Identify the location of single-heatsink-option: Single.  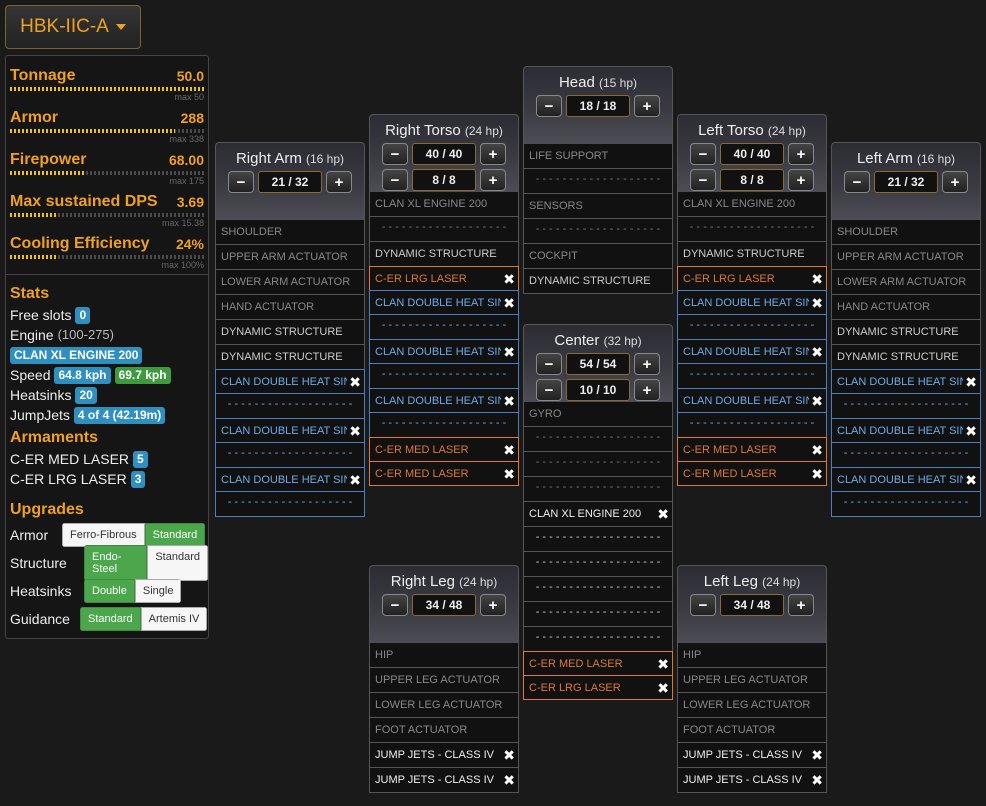
(158, 591).